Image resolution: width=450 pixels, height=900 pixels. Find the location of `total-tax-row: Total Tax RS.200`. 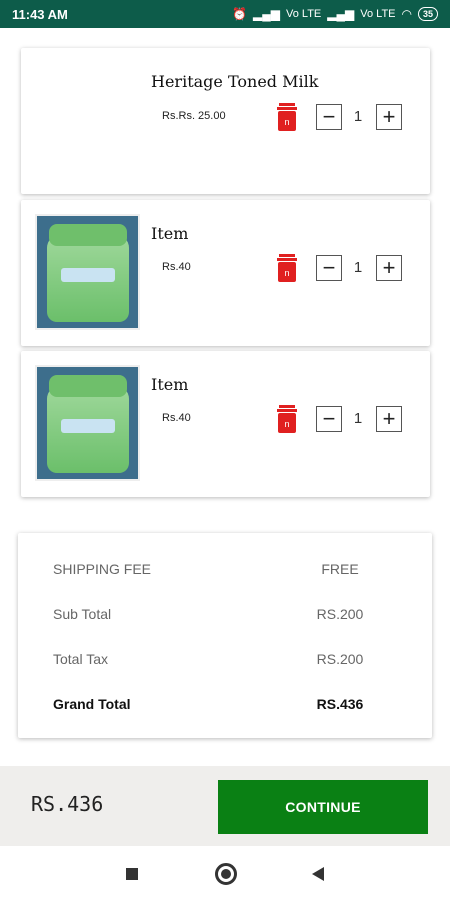

total-tax-row: Total Tax RS.200 is located at coordinates (225, 661).